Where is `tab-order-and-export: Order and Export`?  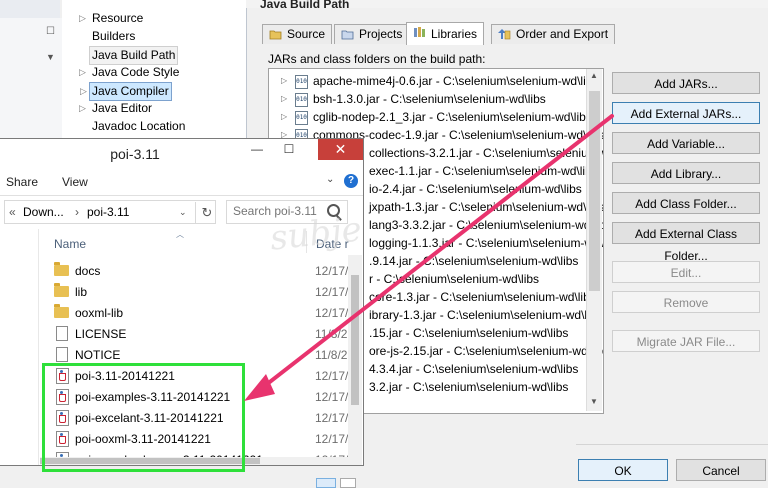
tab-order-and-export: Order and Export is located at coordinates (553, 34).